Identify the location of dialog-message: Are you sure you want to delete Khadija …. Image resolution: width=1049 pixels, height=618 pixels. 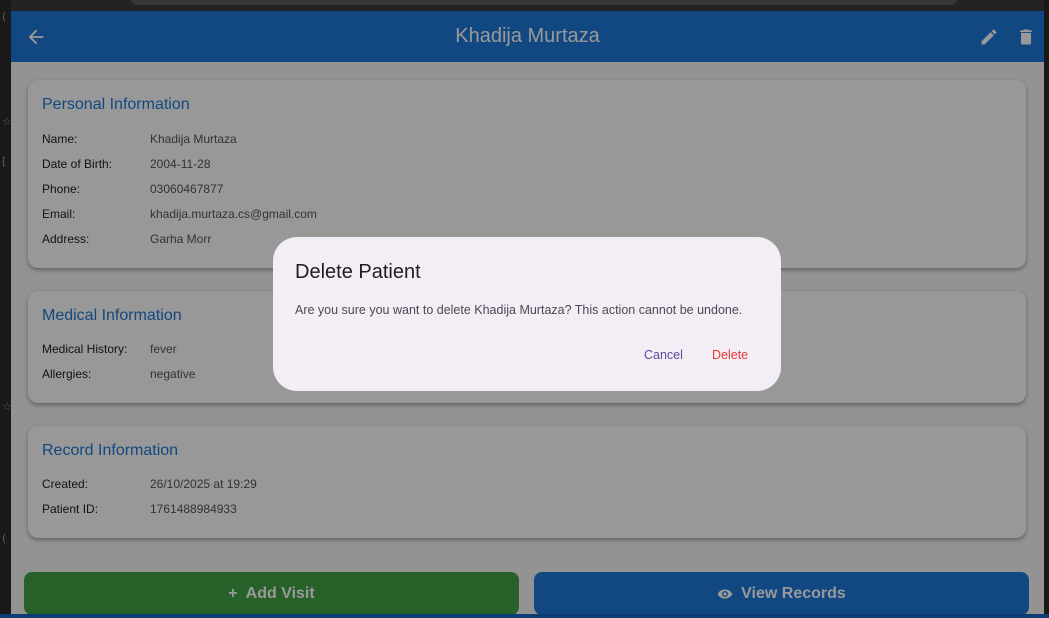
(519, 310).